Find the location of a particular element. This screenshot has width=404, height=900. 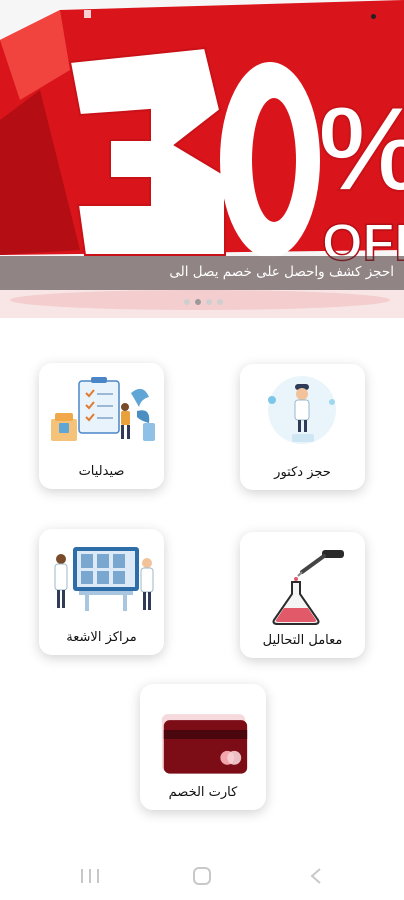

percent-text: % is located at coordinates (361, 149).